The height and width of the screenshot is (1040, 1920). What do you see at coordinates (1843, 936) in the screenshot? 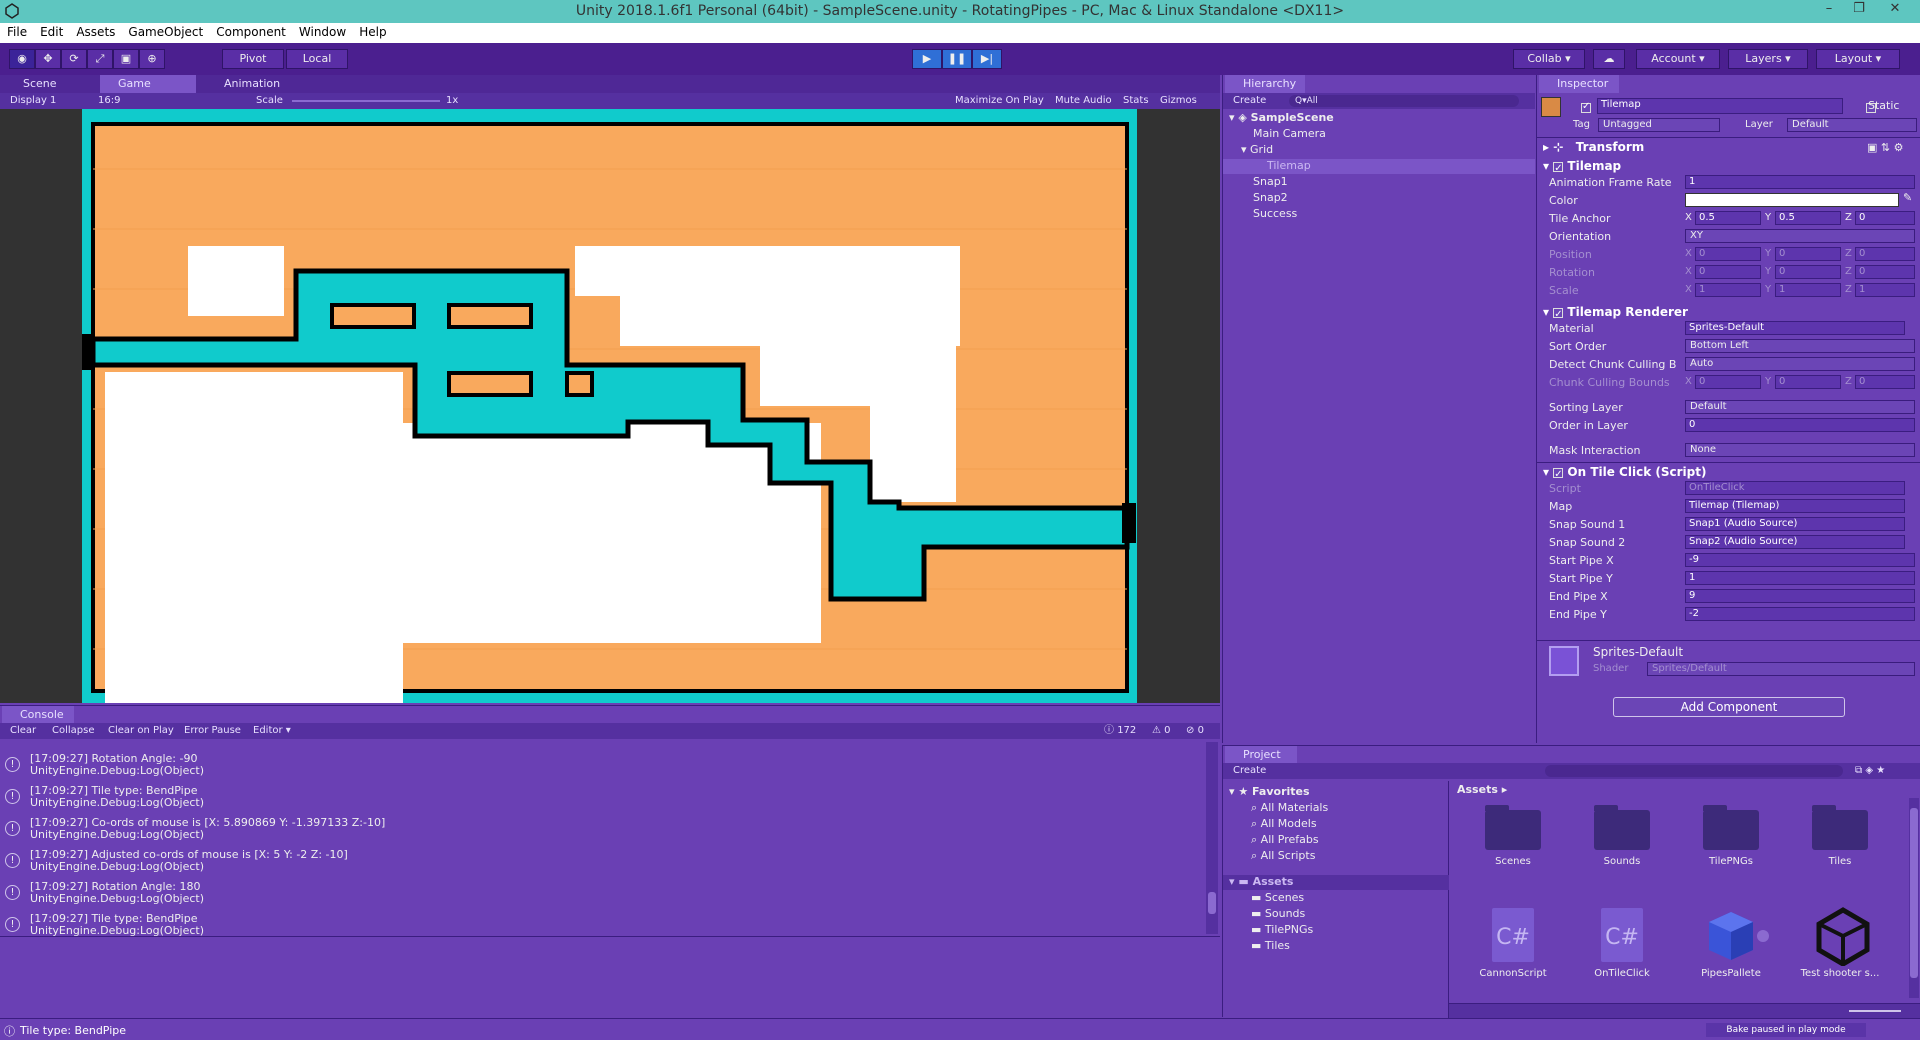
I see `unity-scene-icon` at bounding box center [1843, 936].